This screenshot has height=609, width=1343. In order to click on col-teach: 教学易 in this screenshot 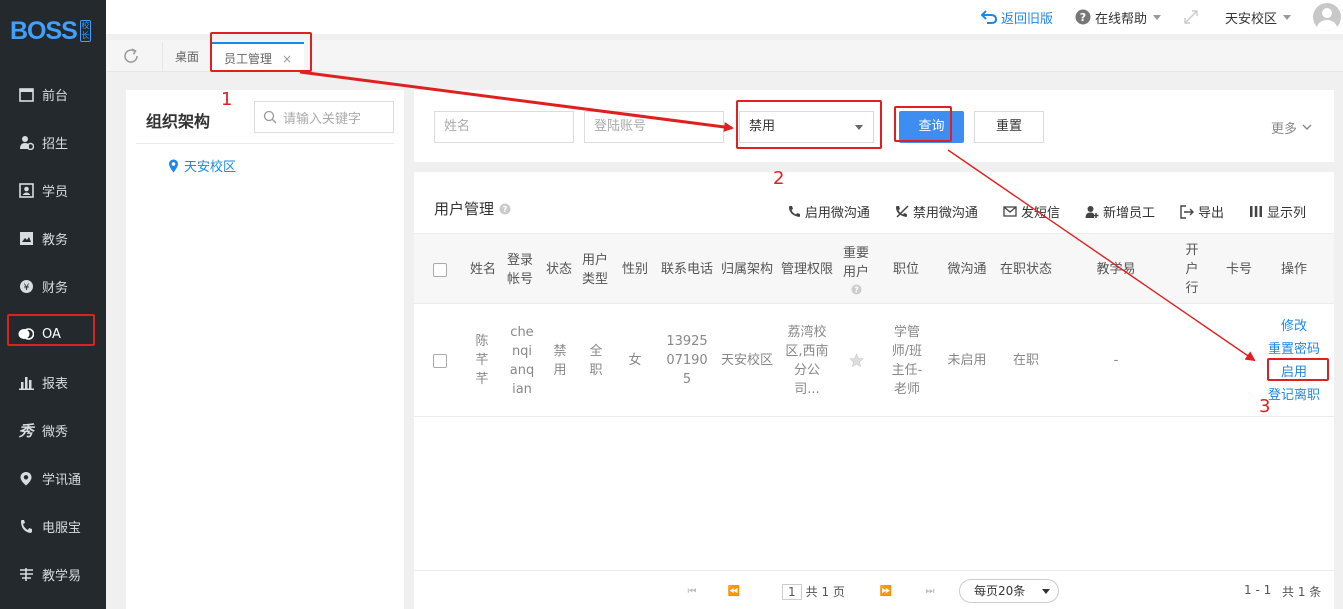, I will do `click(1116, 269)`.